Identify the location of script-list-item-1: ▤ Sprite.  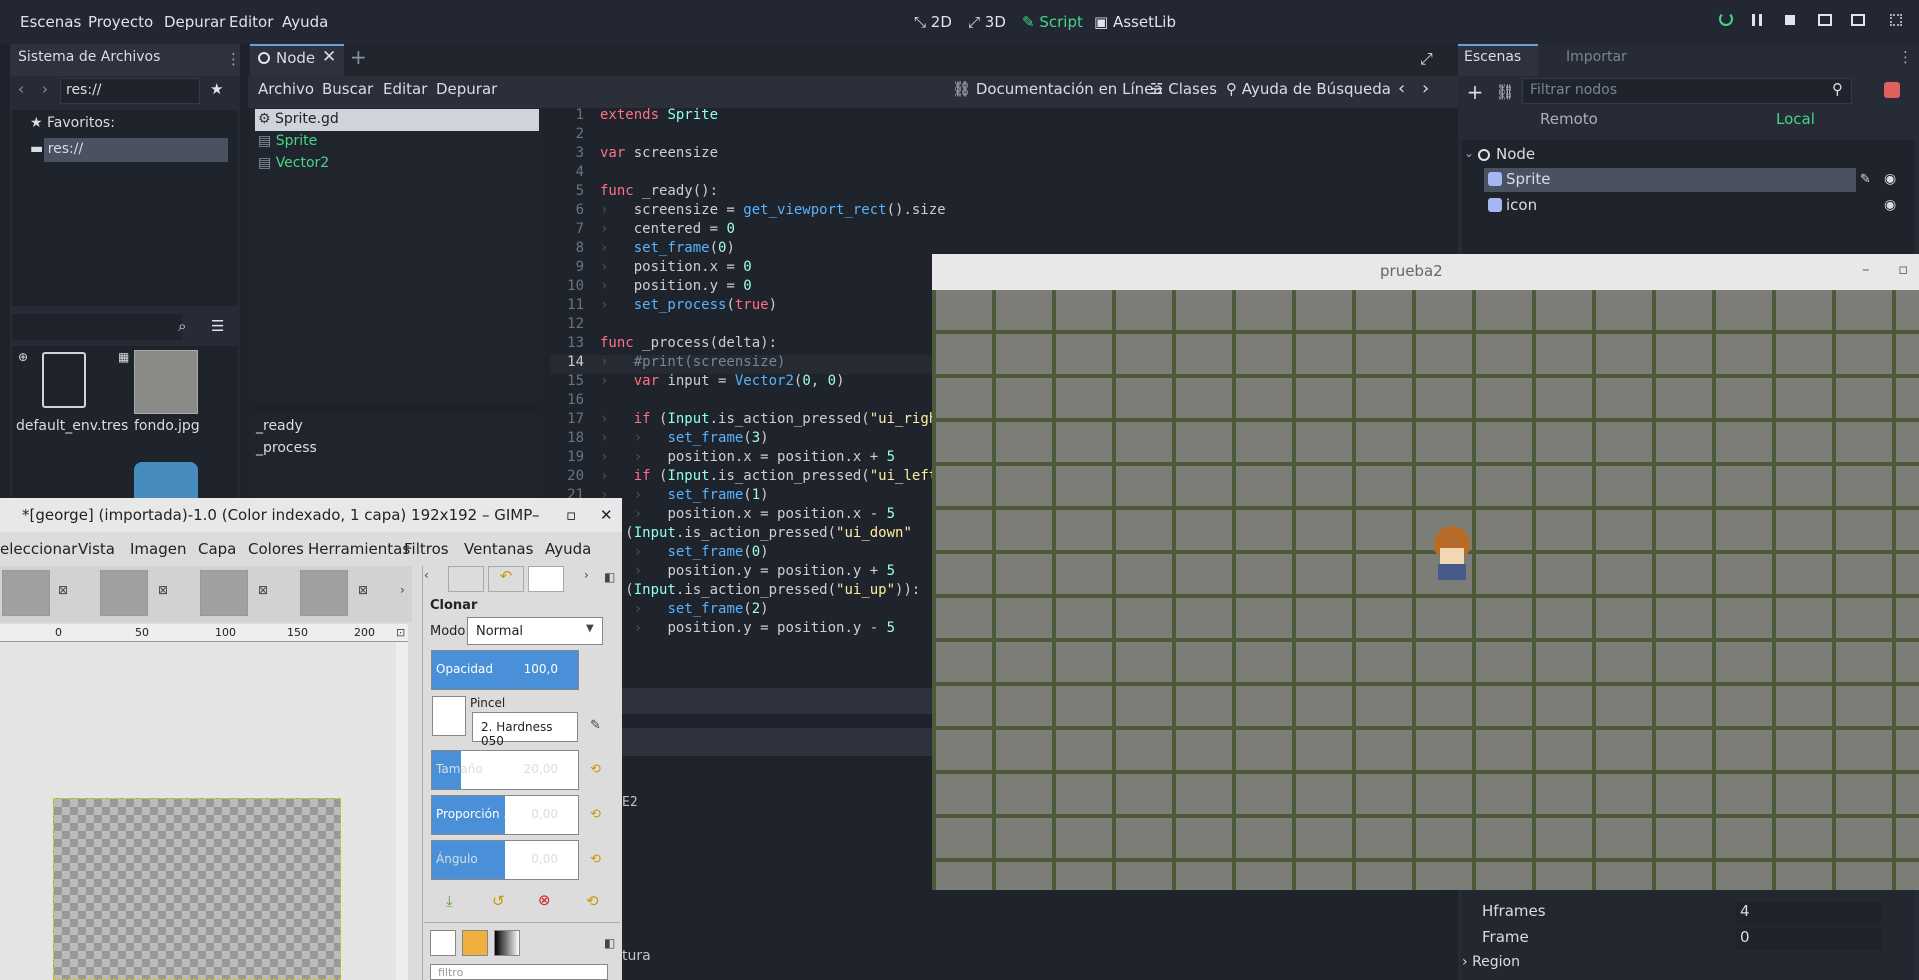
(287, 141).